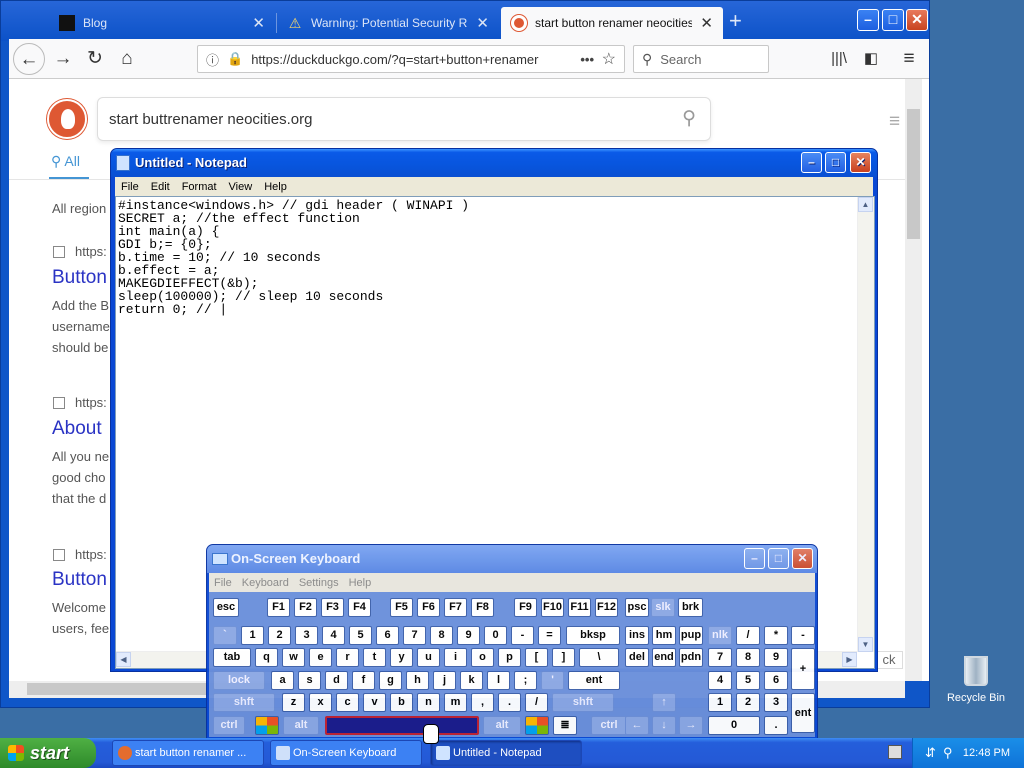  What do you see at coordinates (637, 657) in the screenshot?
I see `key-del: del` at bounding box center [637, 657].